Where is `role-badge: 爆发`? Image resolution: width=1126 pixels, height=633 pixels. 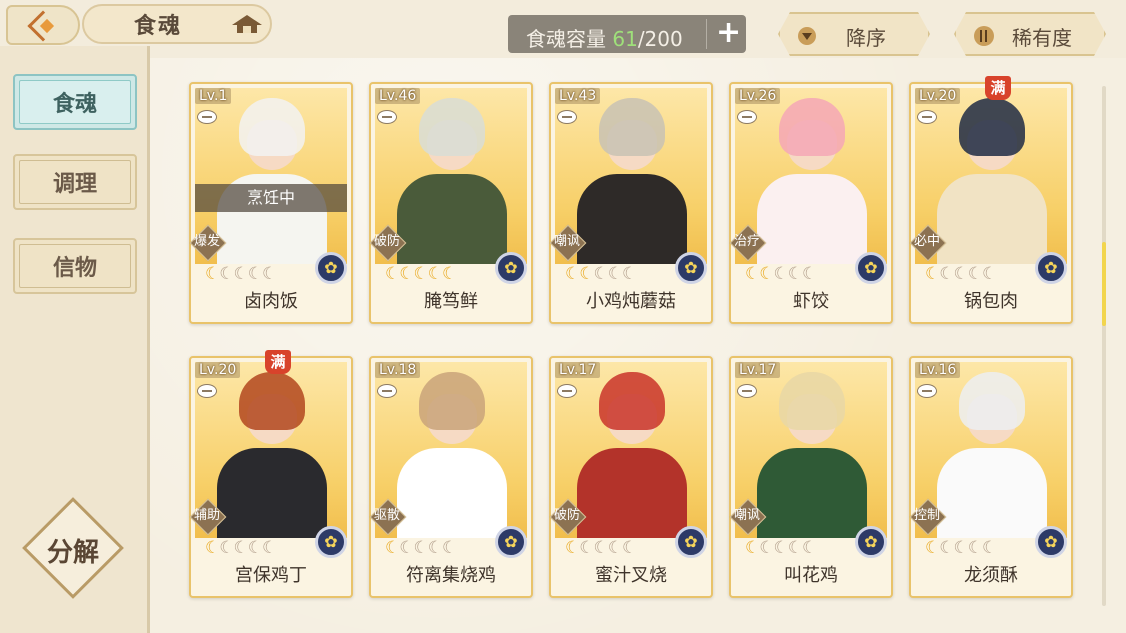
role-badge: 爆发 is located at coordinates (208, 243).